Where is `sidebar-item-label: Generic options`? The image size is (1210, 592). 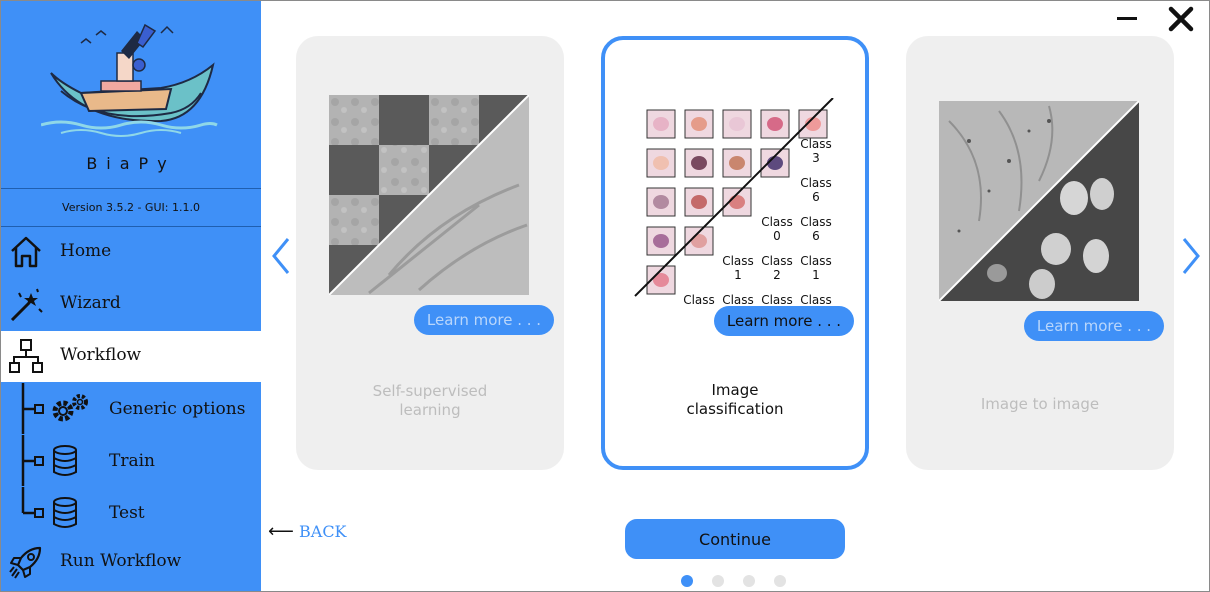
sidebar-item-label: Generic options is located at coordinates (177, 409).